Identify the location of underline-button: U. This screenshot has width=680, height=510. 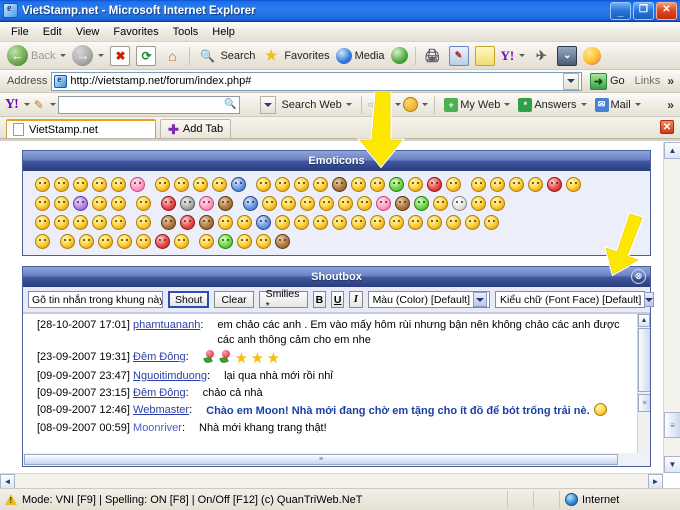
(338, 299).